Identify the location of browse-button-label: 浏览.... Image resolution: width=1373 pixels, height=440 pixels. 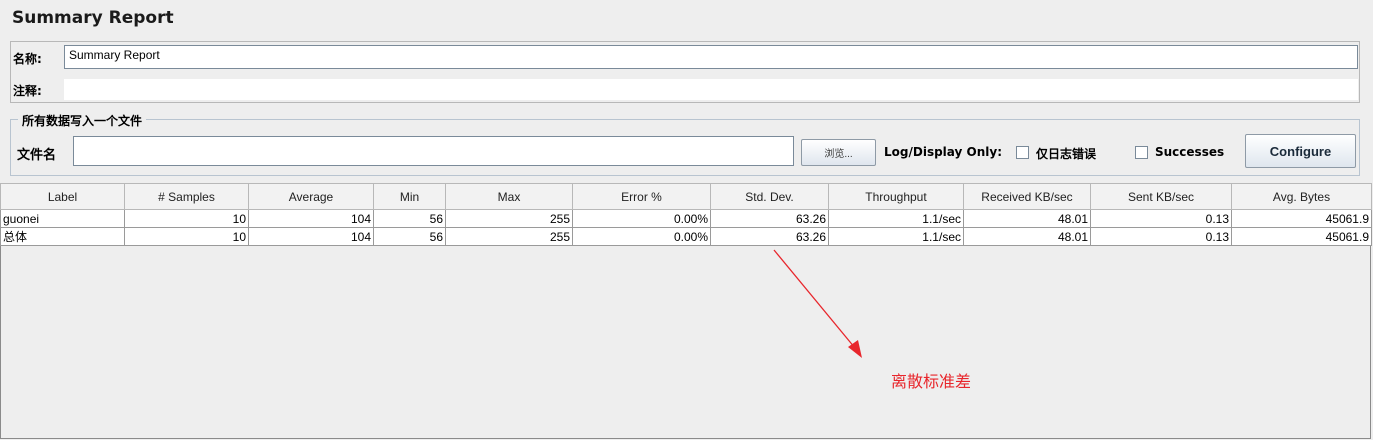
(838, 154).